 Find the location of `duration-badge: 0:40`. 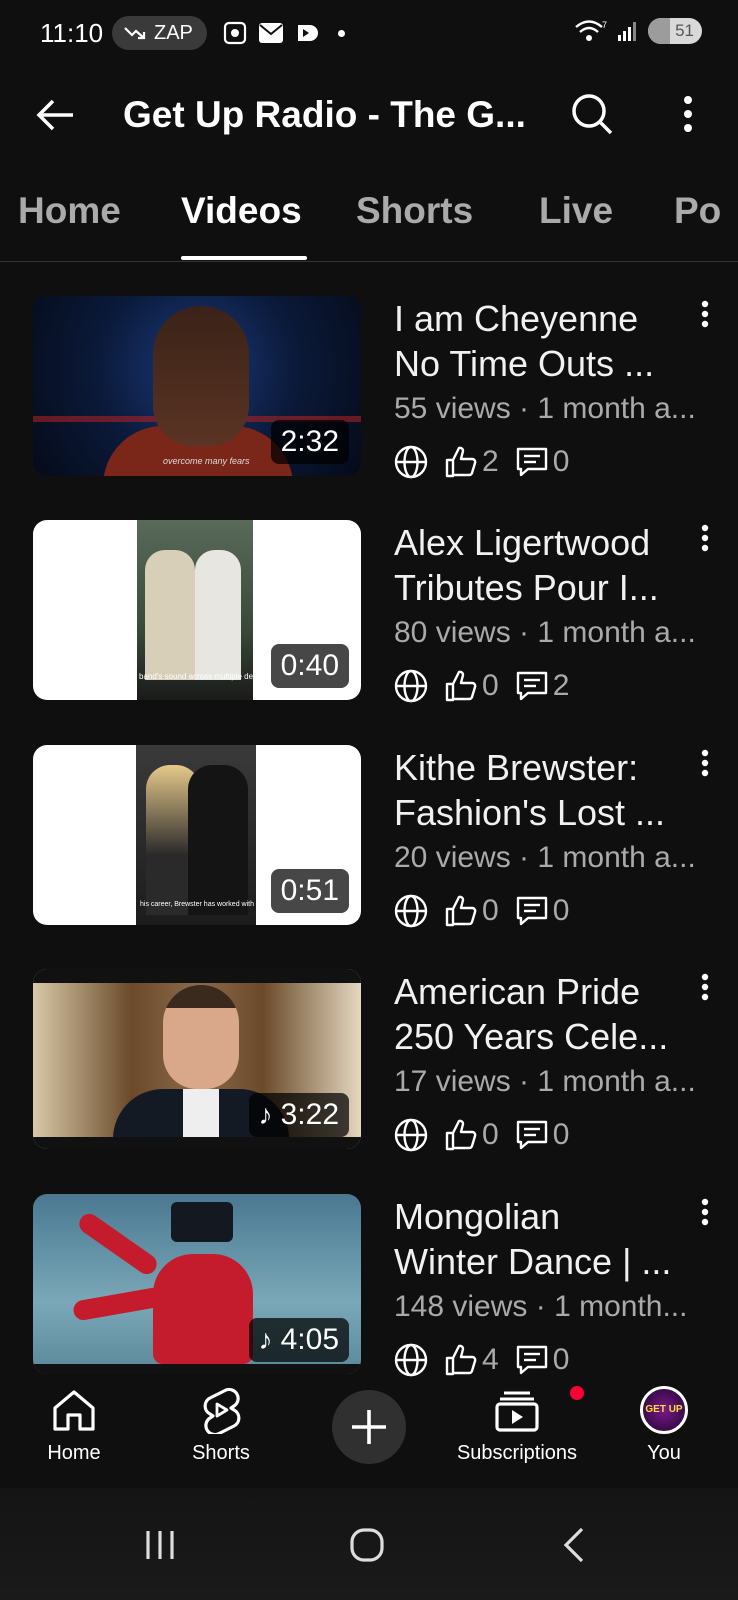

duration-badge: 0:40 is located at coordinates (309, 666).